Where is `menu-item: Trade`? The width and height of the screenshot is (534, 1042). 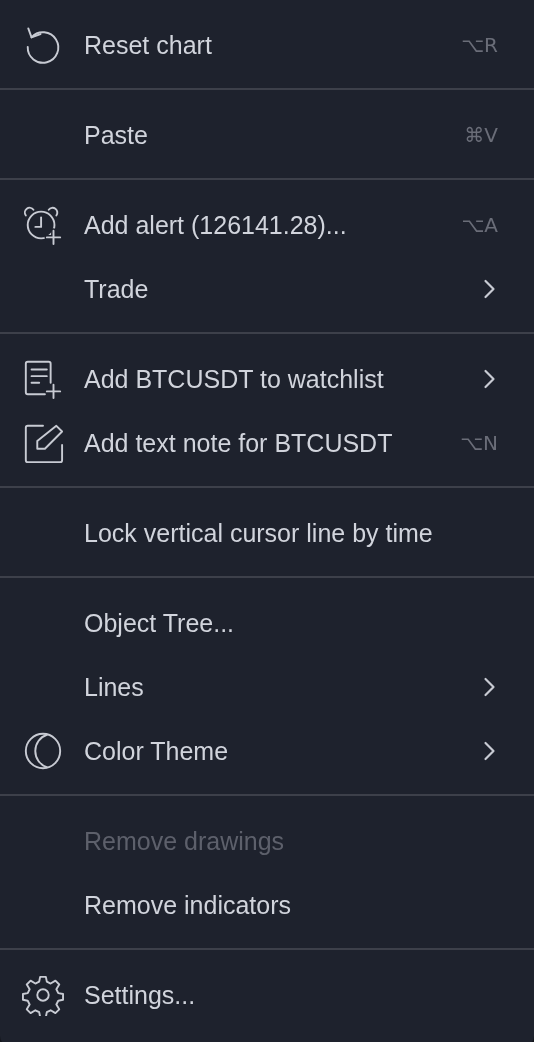
menu-item: Trade is located at coordinates (267, 289).